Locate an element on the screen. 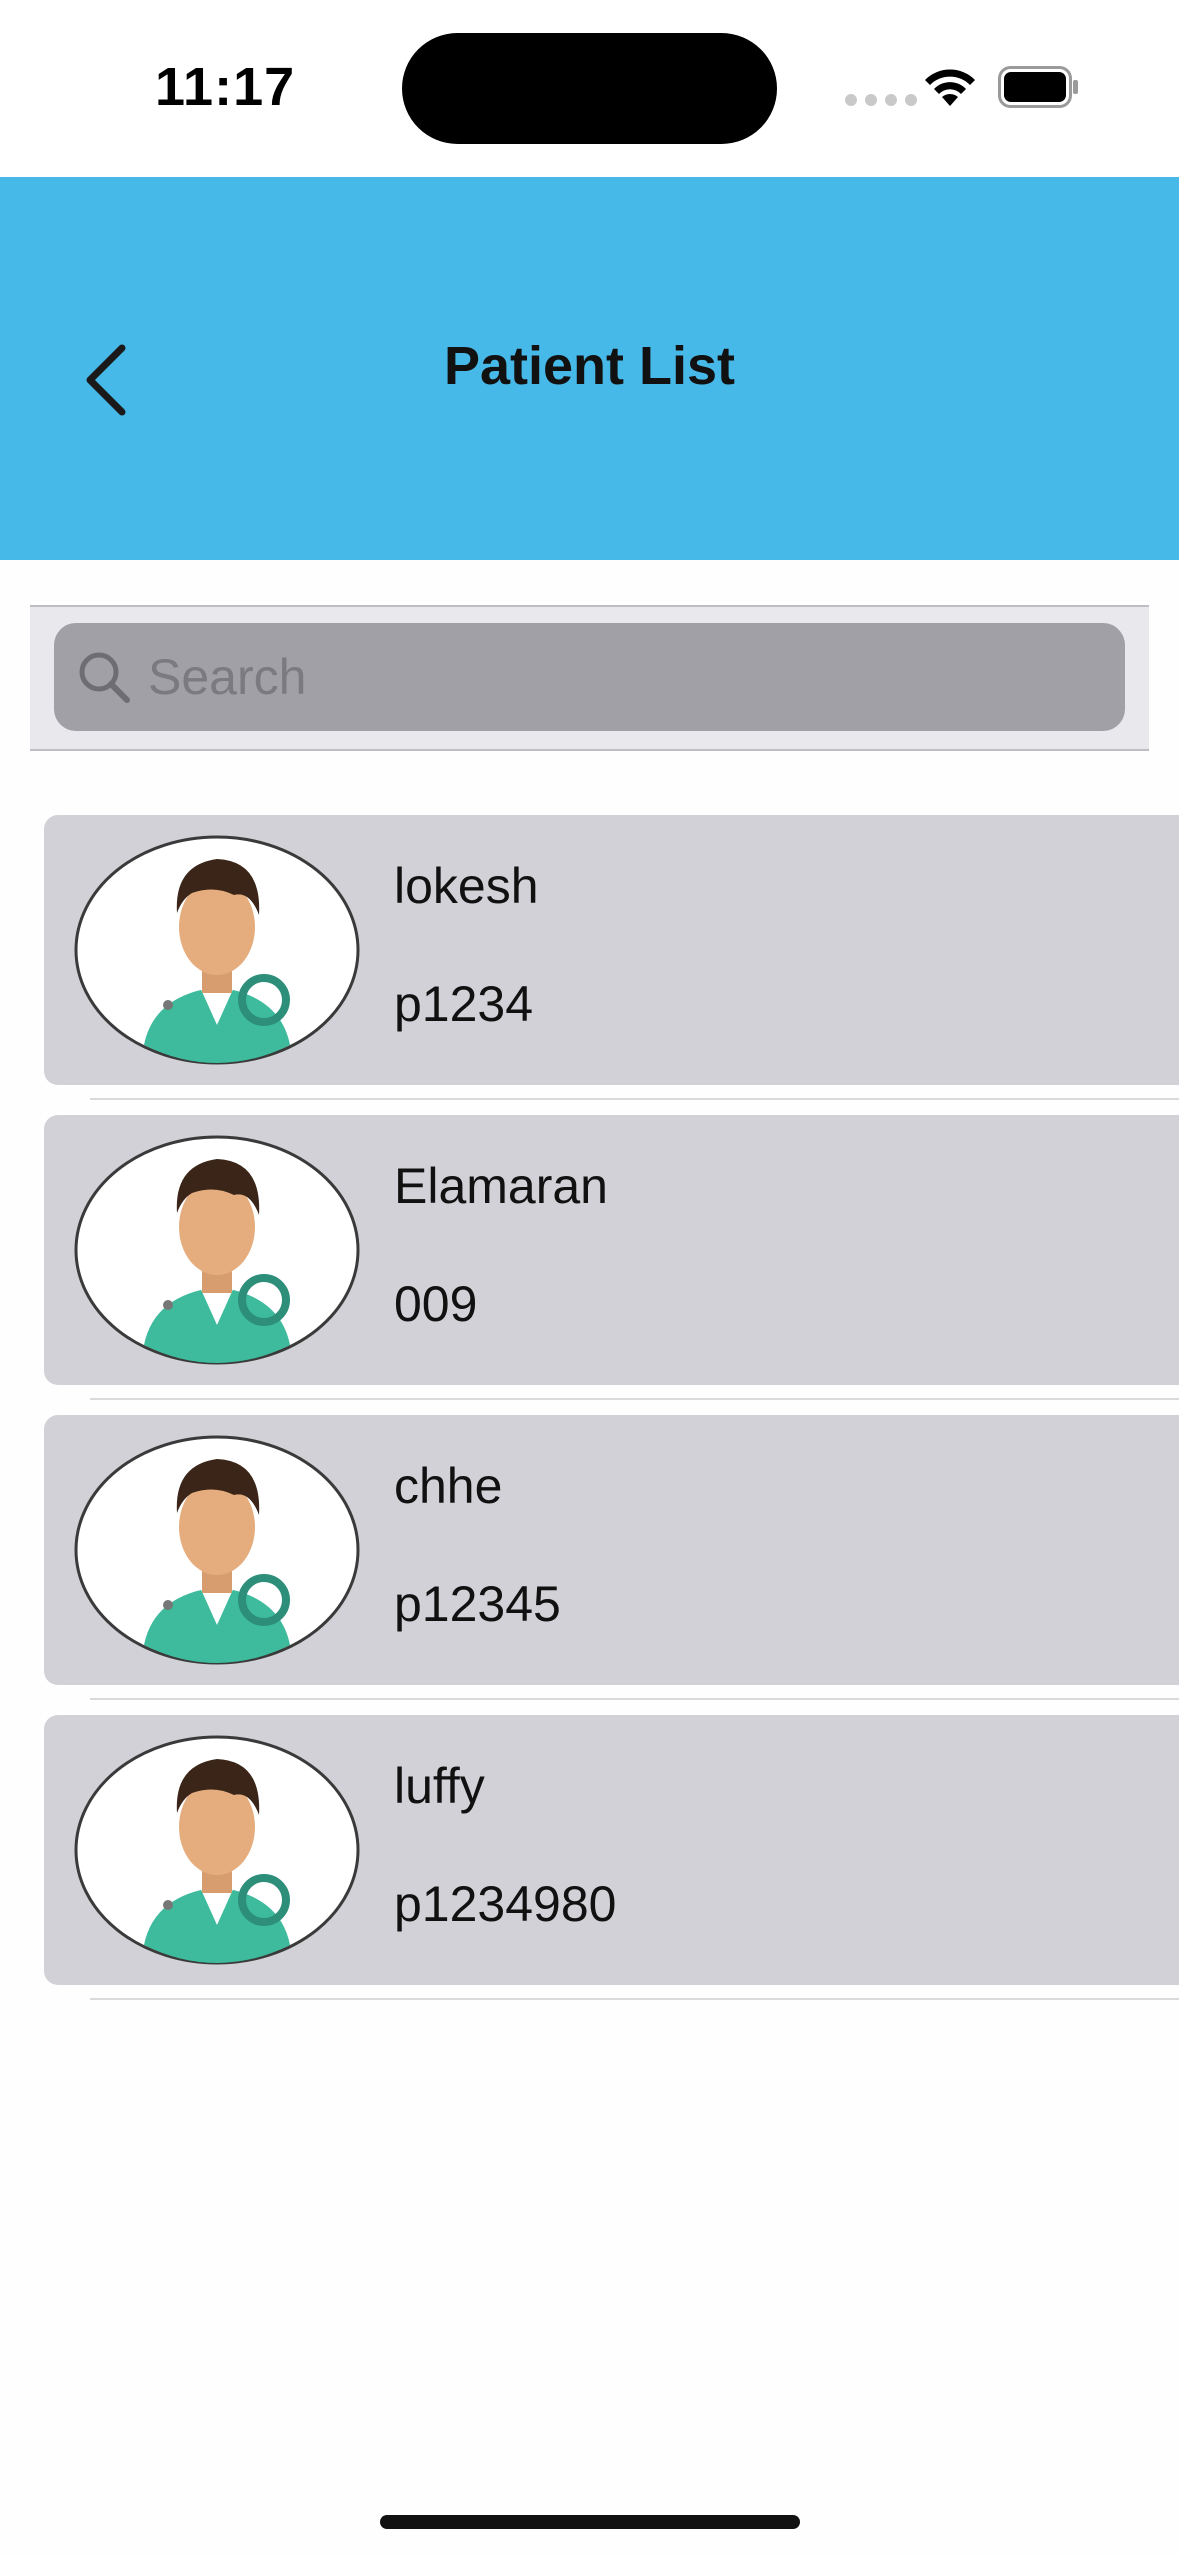  cellular-signal-icon is located at coordinates (881, 100).